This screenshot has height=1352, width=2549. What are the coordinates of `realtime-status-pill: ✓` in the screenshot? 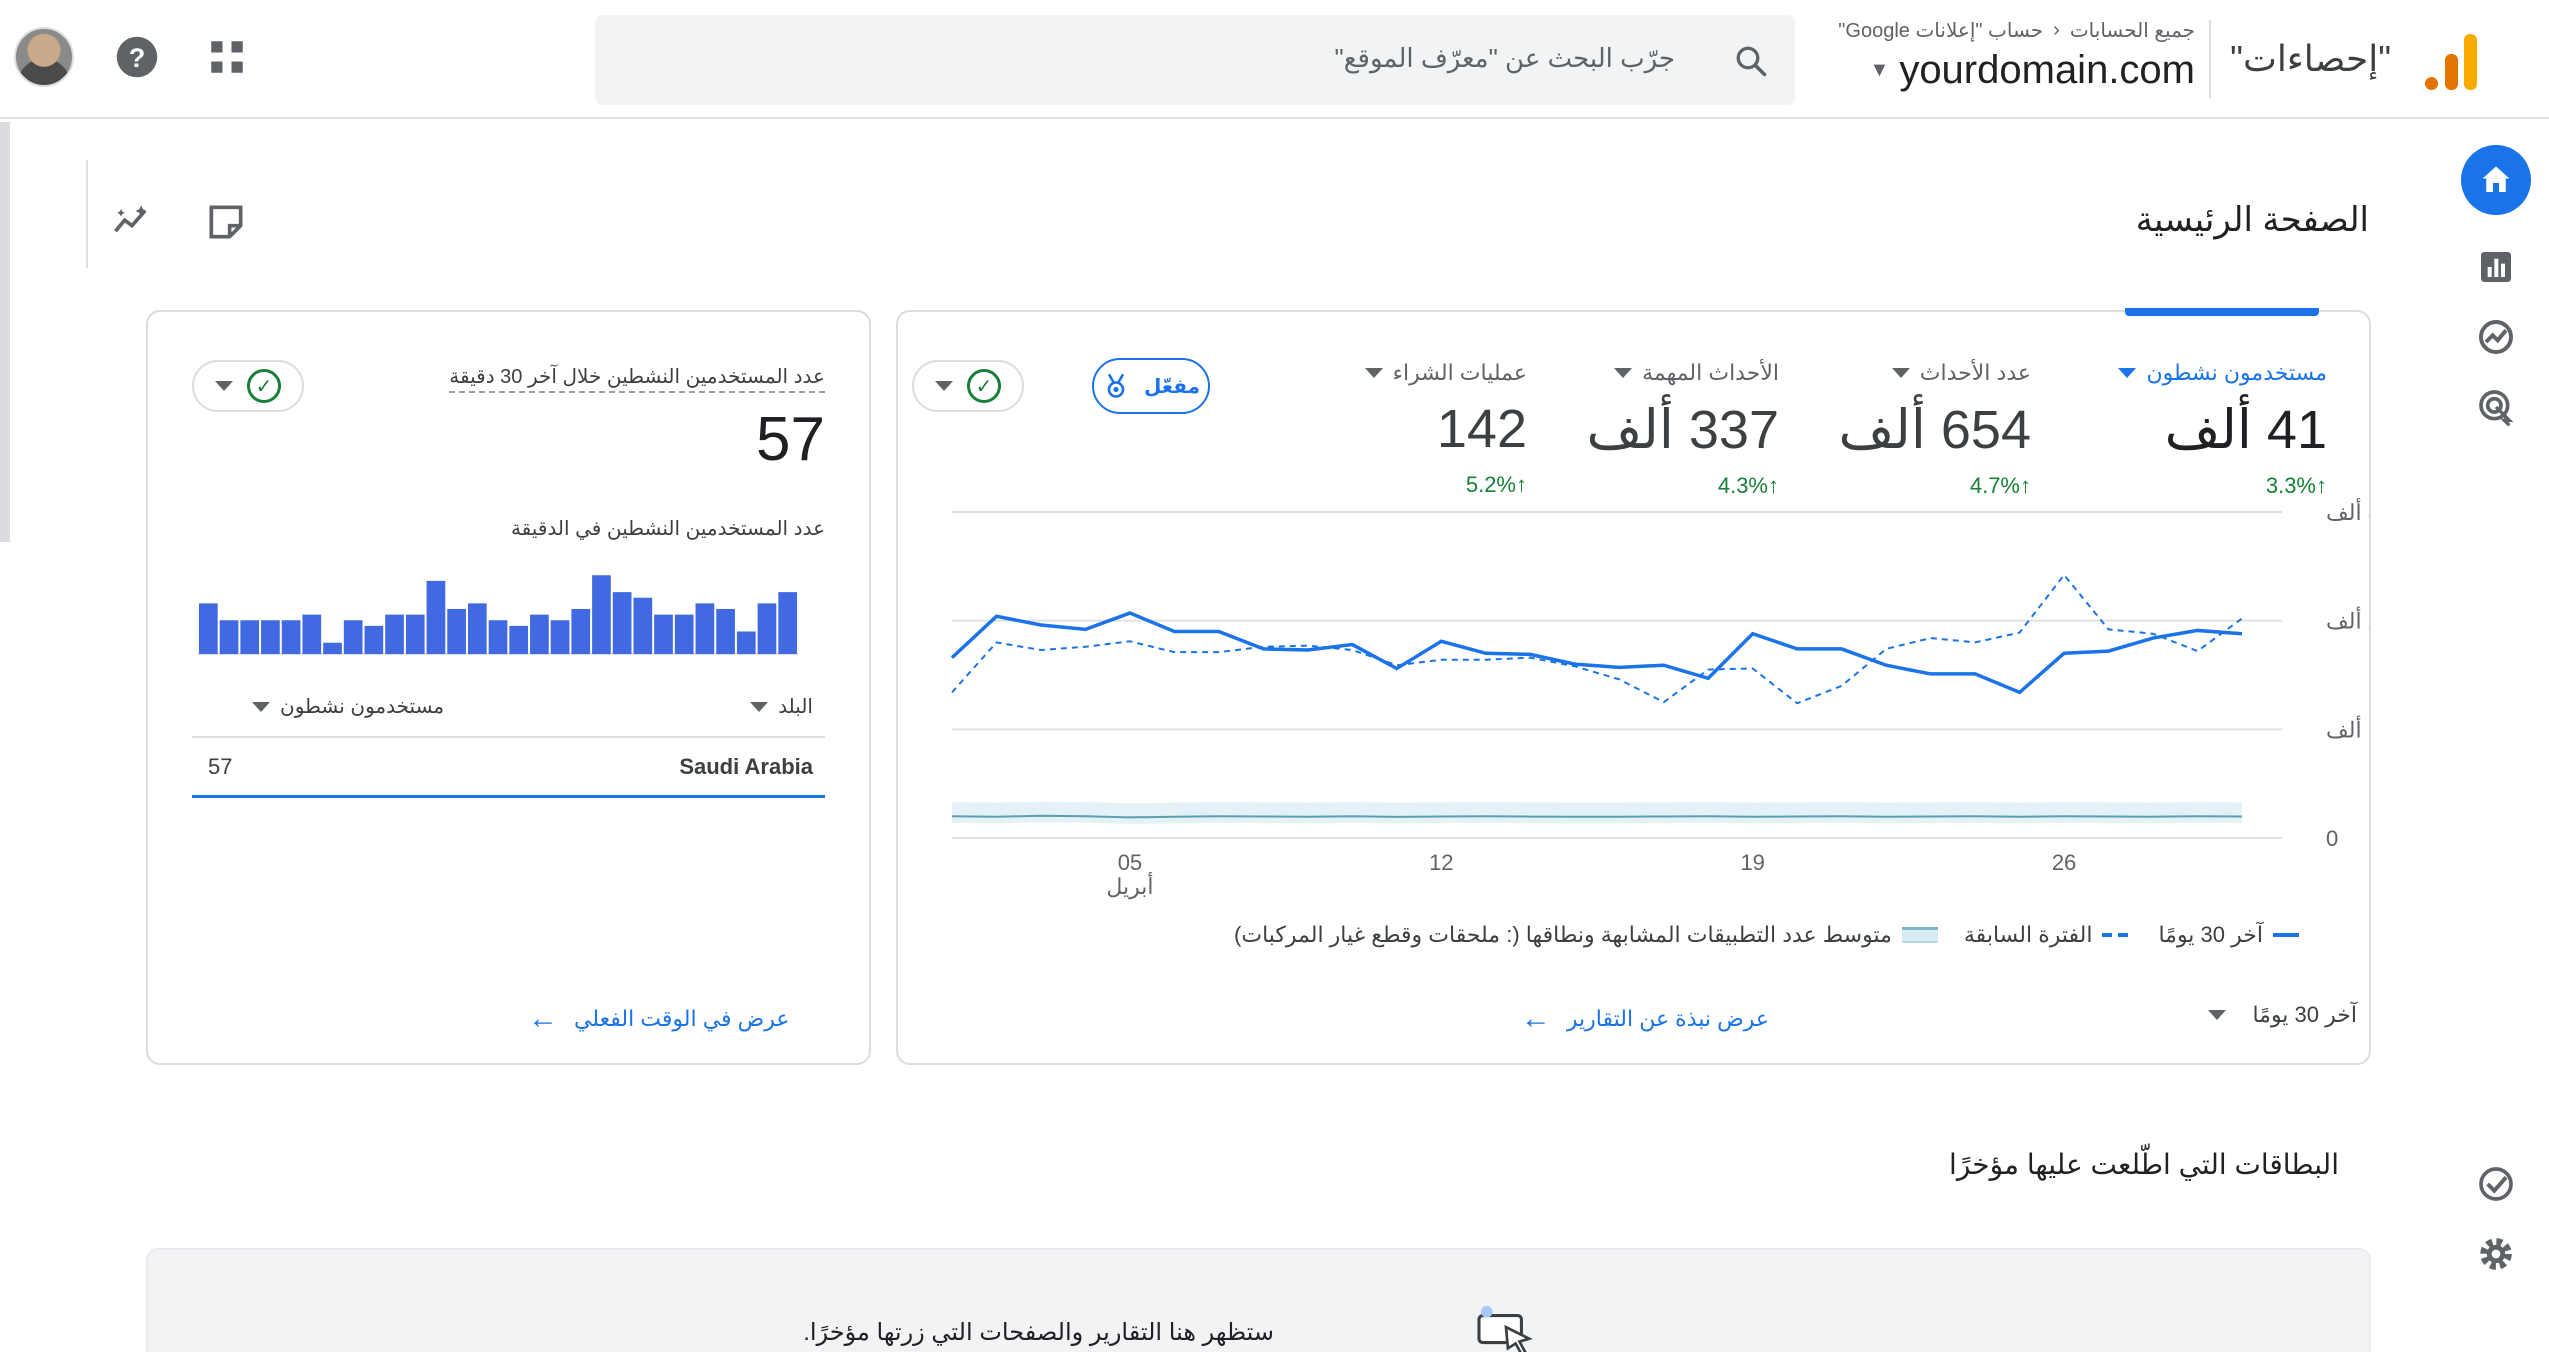 It's located at (248, 386).